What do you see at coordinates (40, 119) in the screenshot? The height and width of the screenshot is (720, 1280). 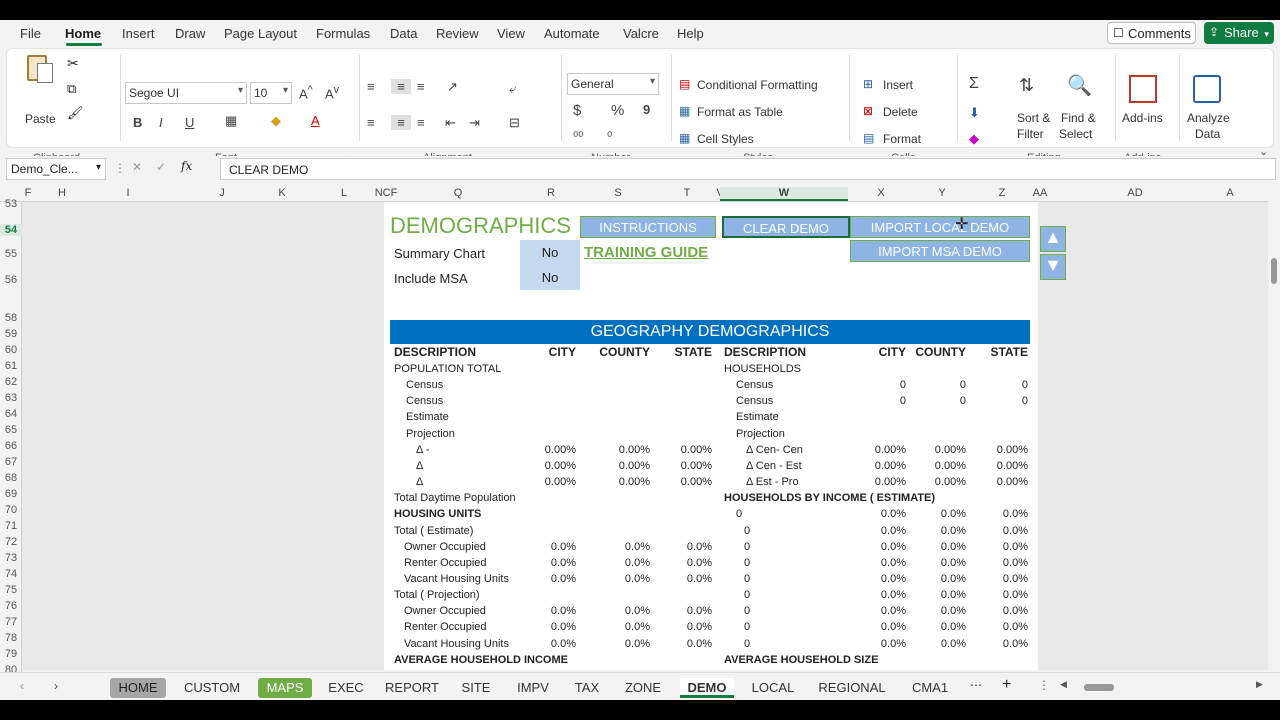 I see `paste-label: Paste` at bounding box center [40, 119].